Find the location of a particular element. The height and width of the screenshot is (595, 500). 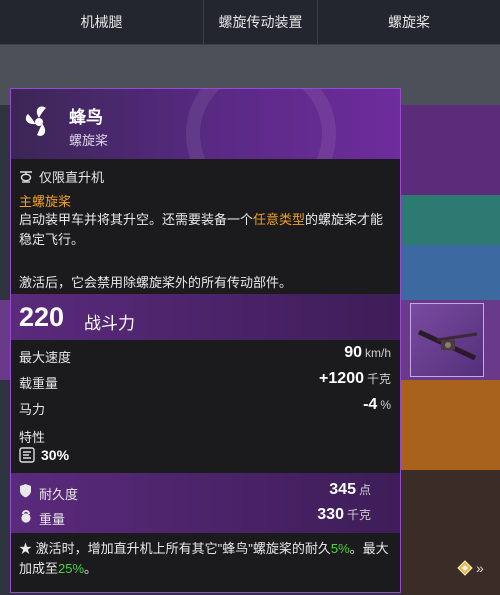

trait-label: 特性 is located at coordinates (32, 437).